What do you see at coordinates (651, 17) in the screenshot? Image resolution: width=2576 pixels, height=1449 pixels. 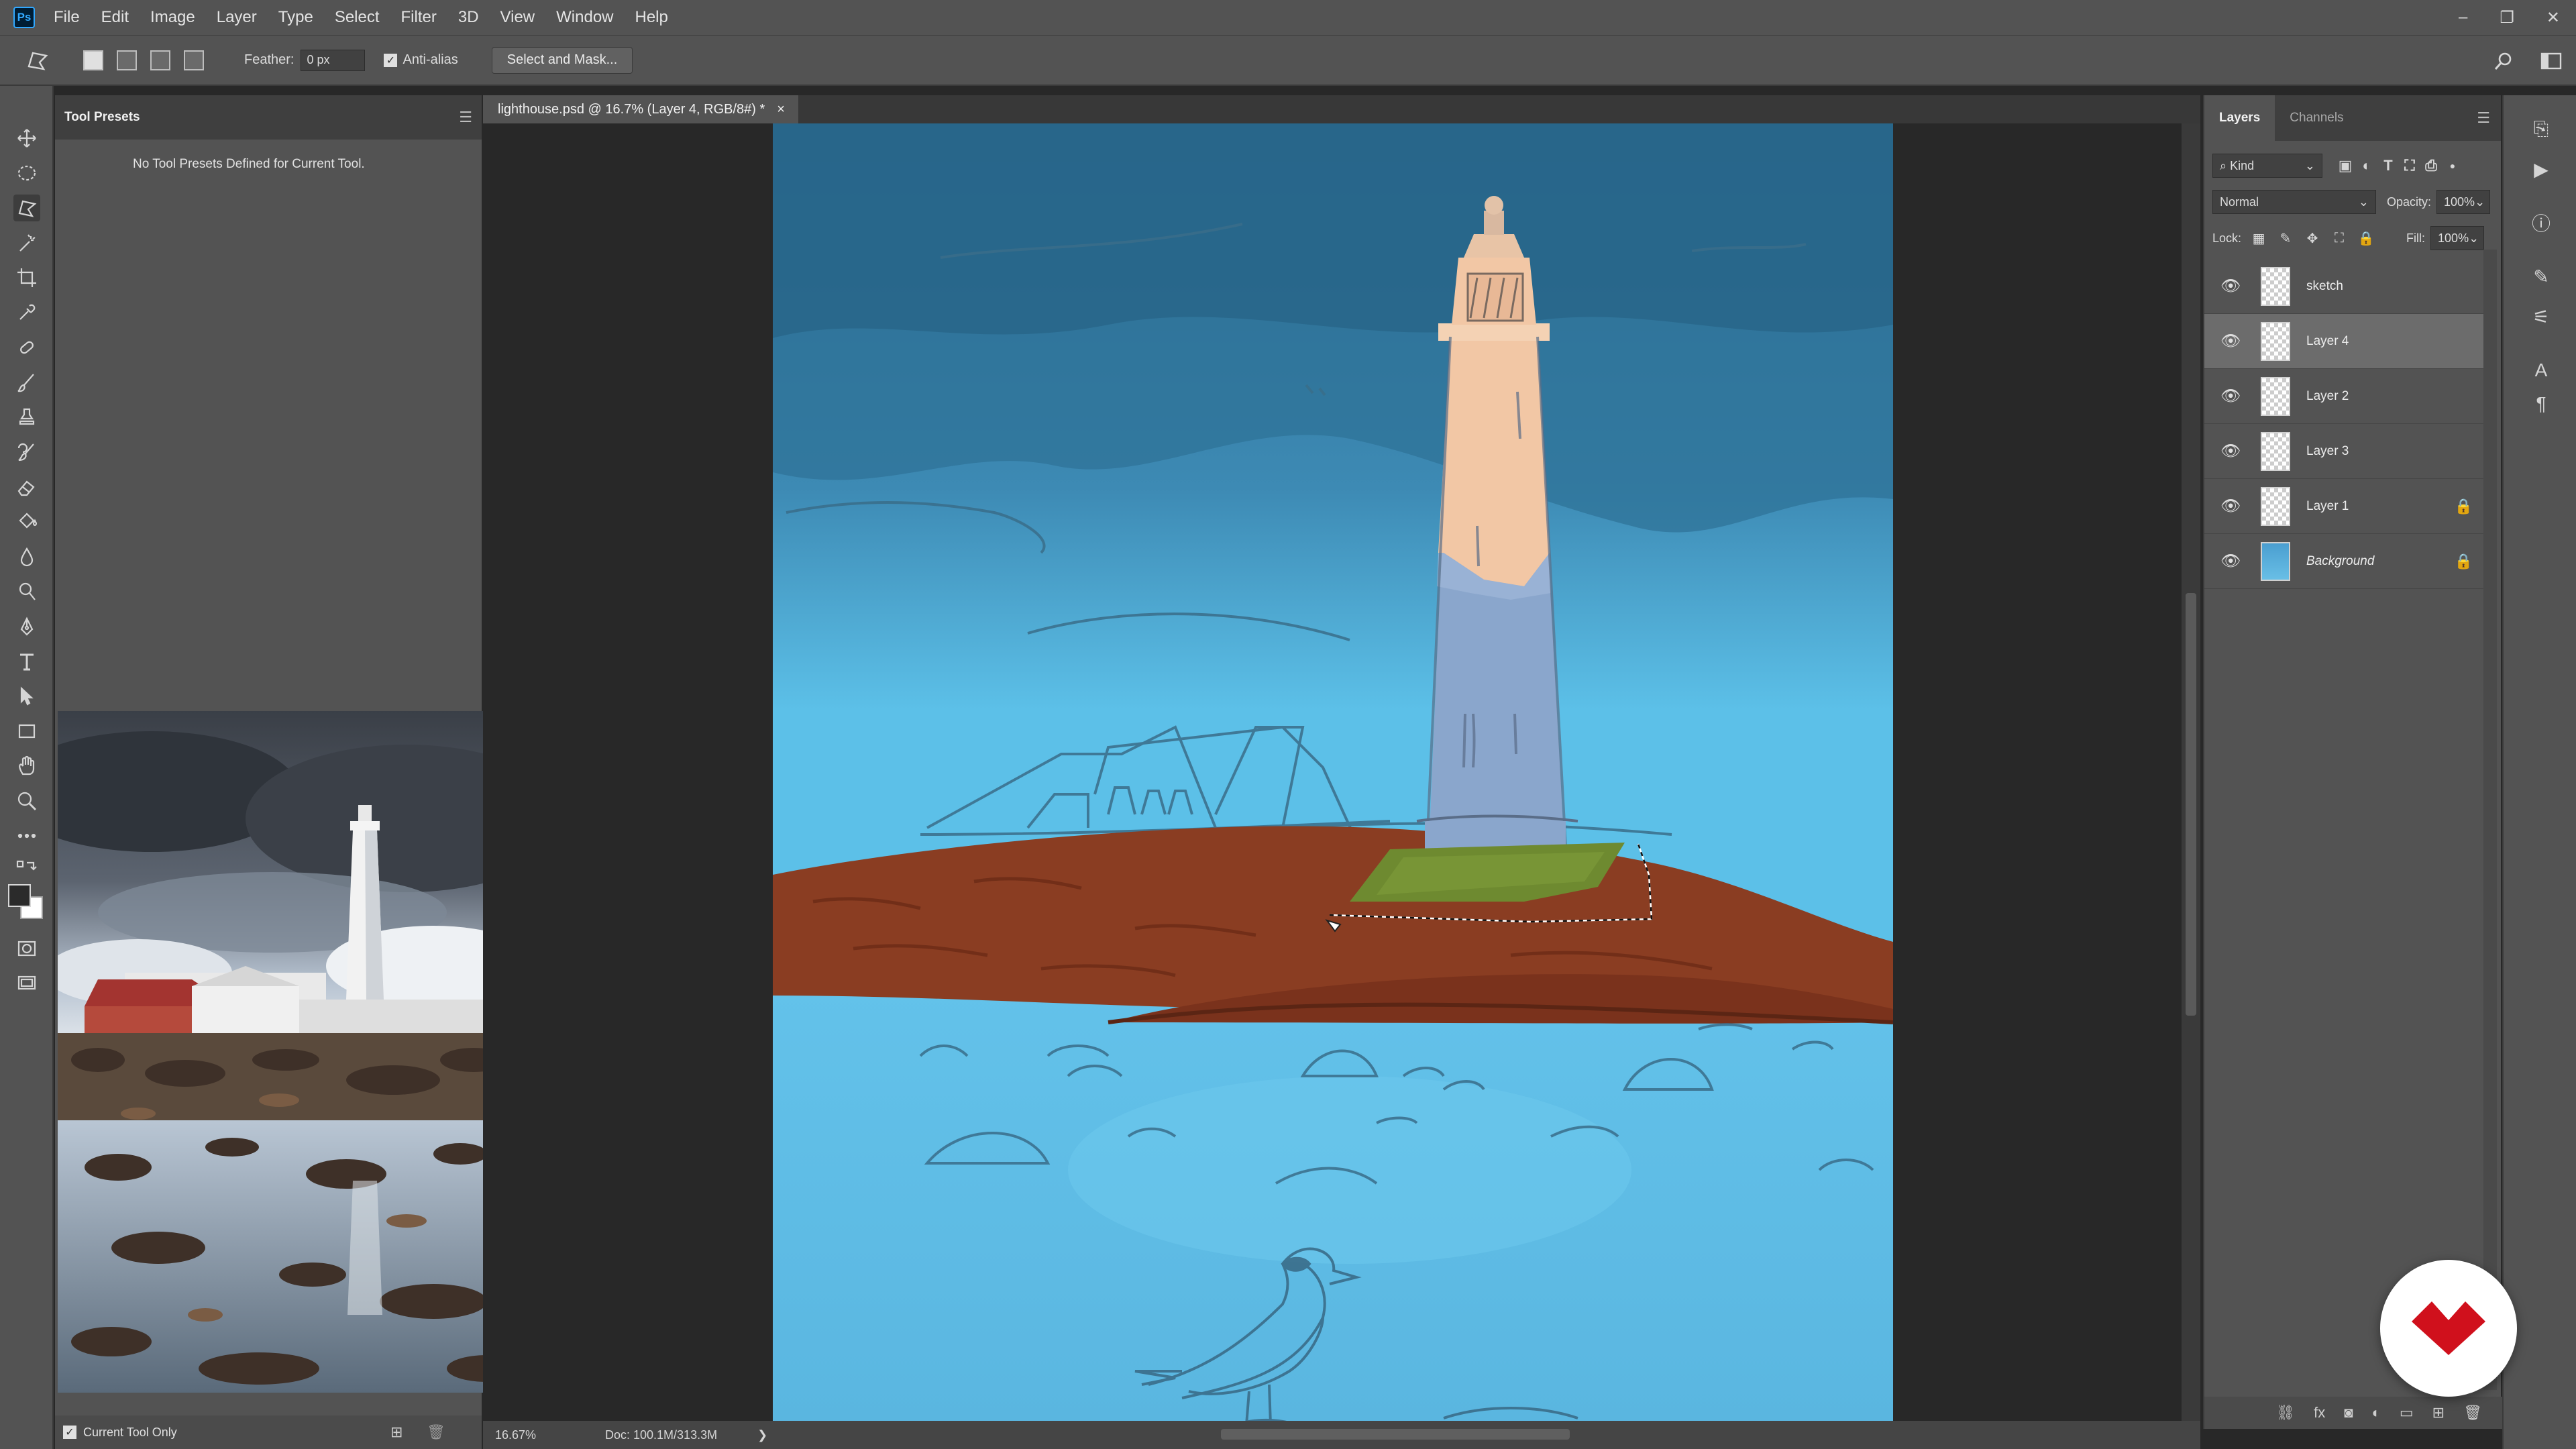 I see `menu-help: Help` at bounding box center [651, 17].